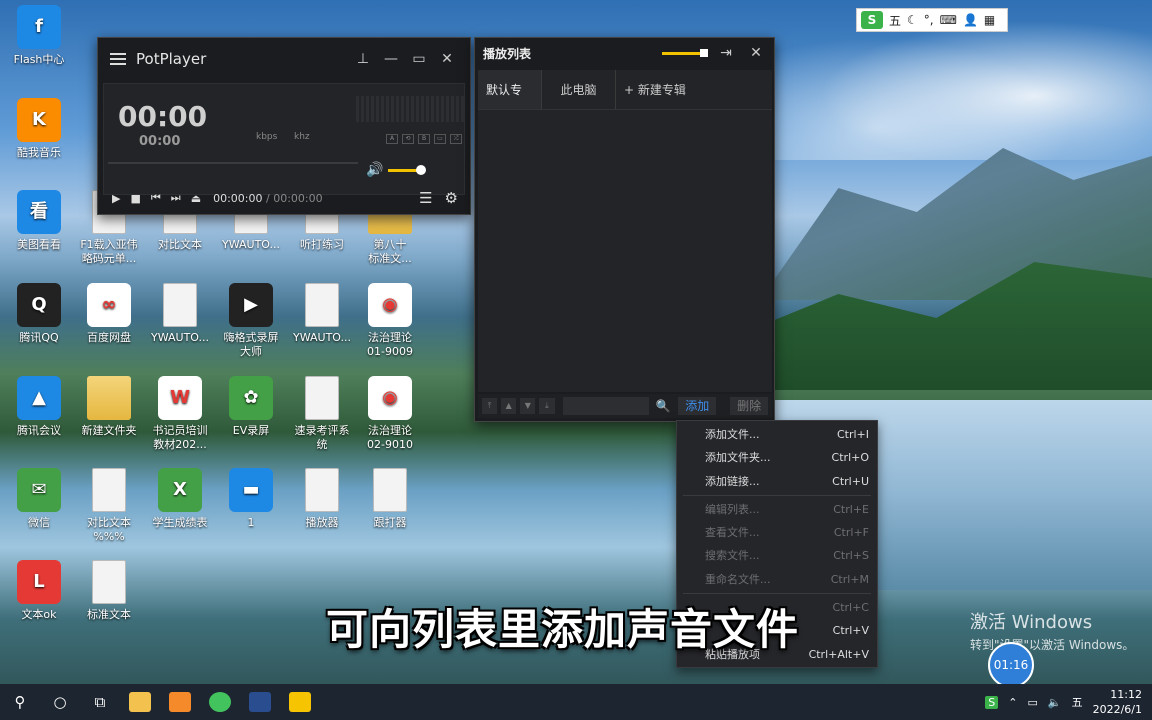 This screenshot has height=720, width=1152. I want to click on play-icon: ▶, so click(116, 198).